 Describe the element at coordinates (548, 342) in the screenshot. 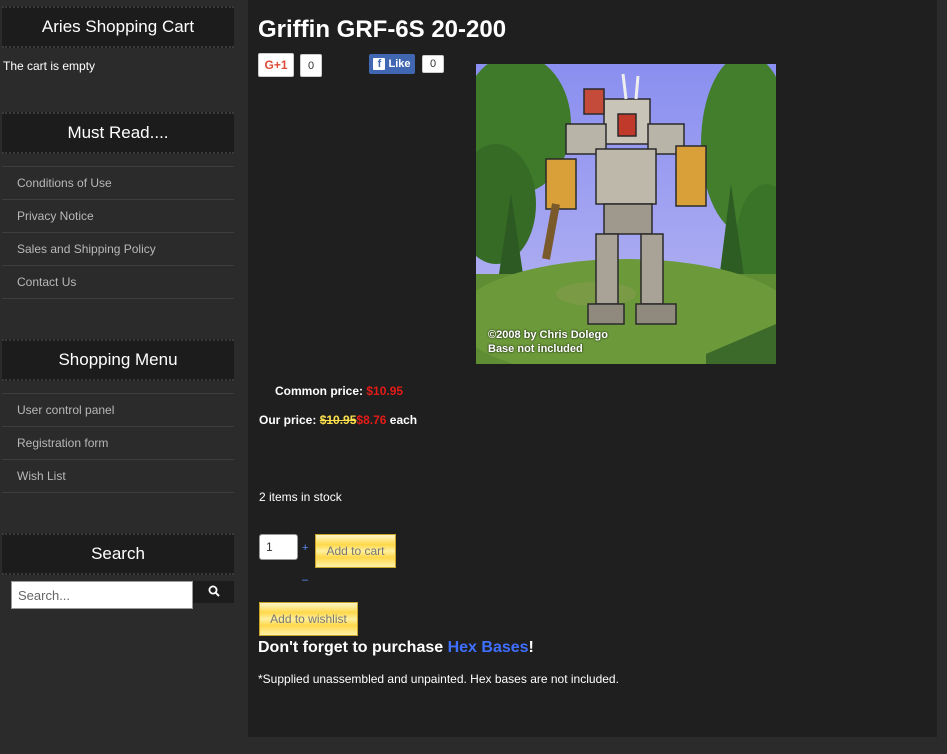

I see `image-caption: ©2008 by Chris Dolego Base not included` at that location.